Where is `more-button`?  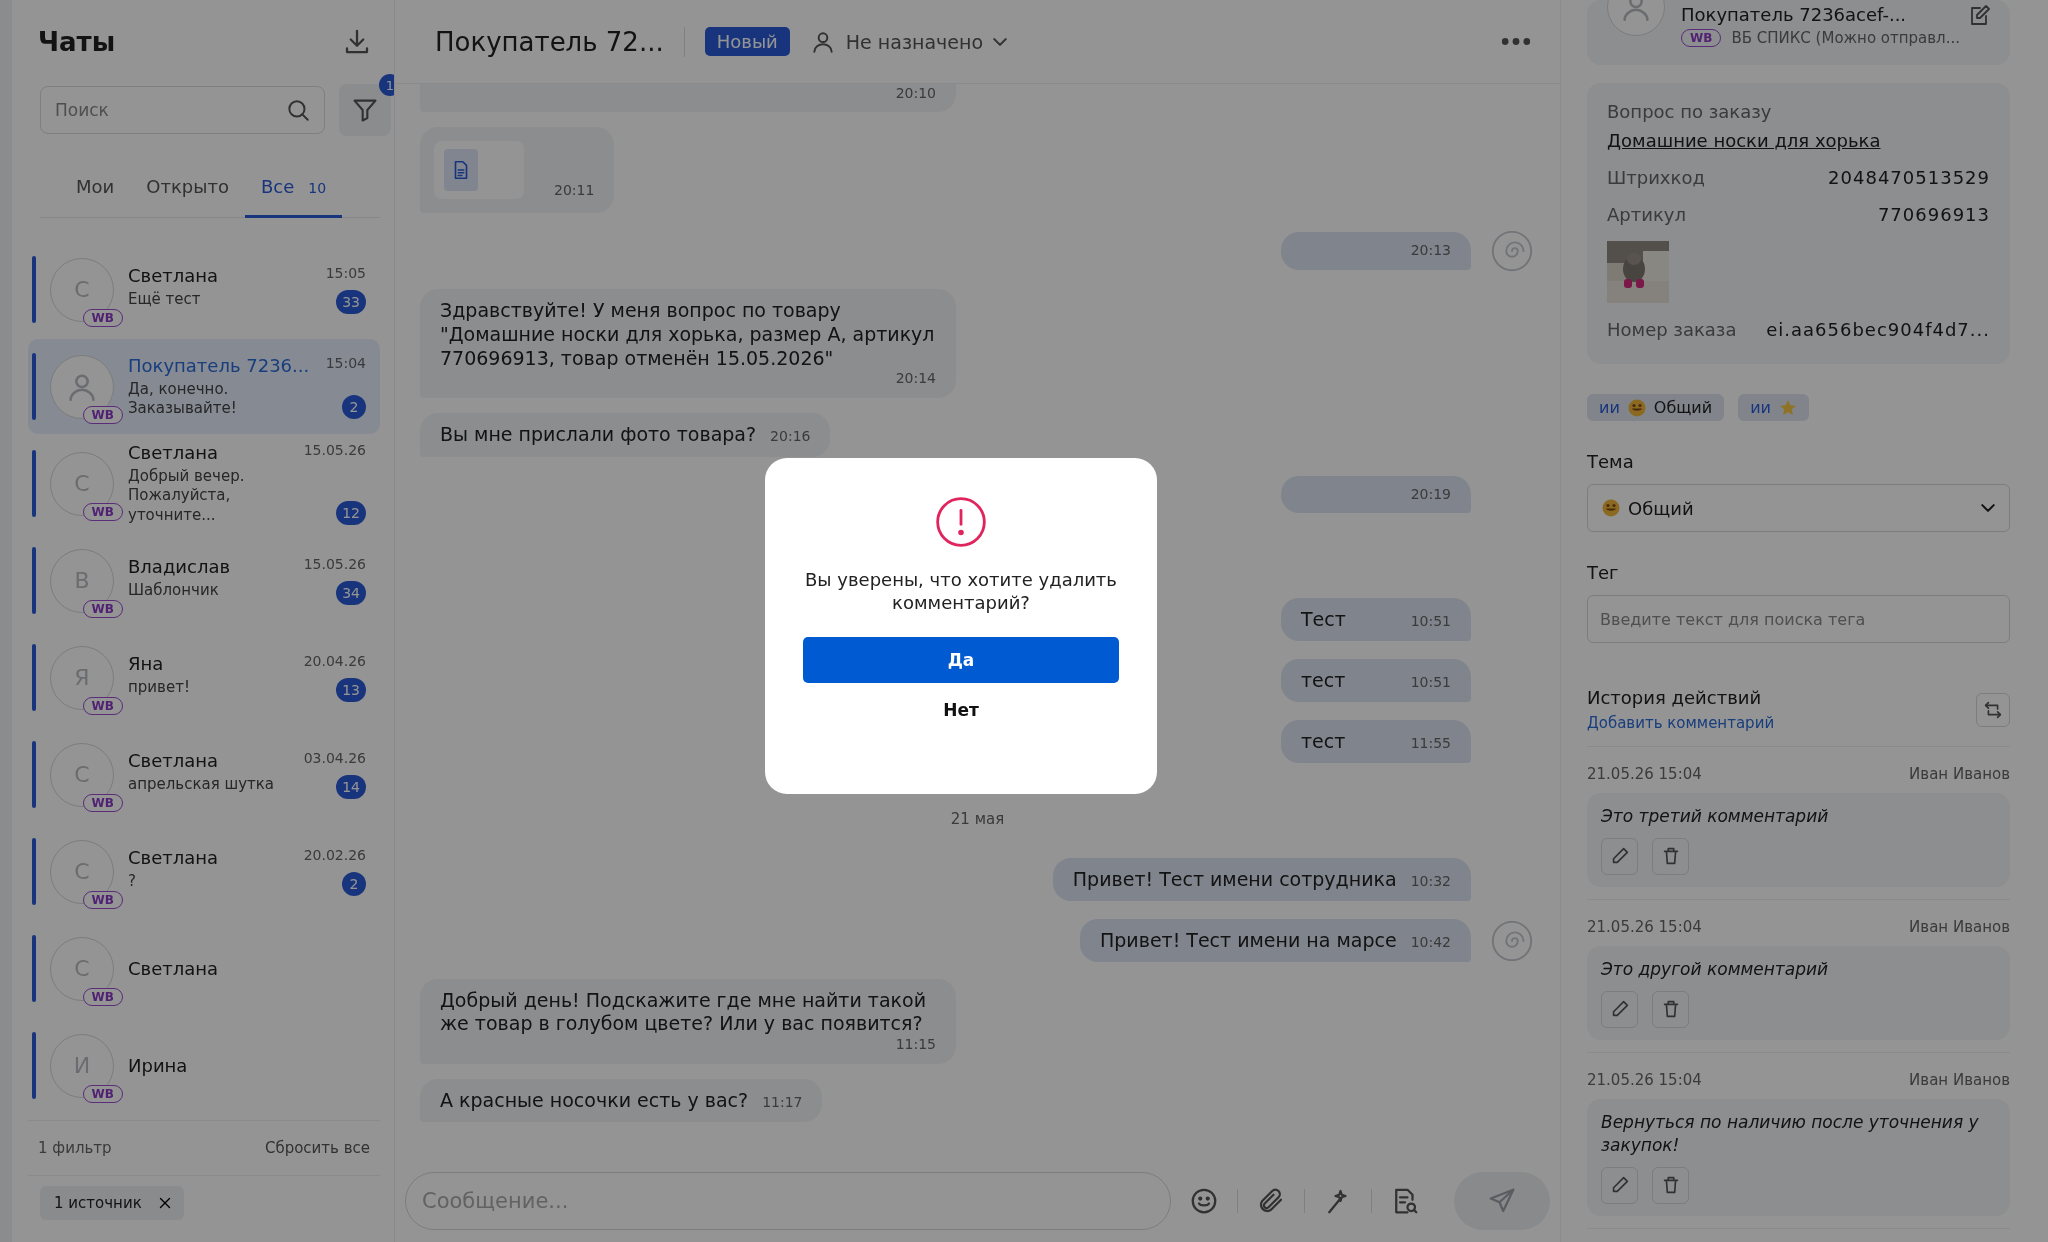
more-button is located at coordinates (1516, 41).